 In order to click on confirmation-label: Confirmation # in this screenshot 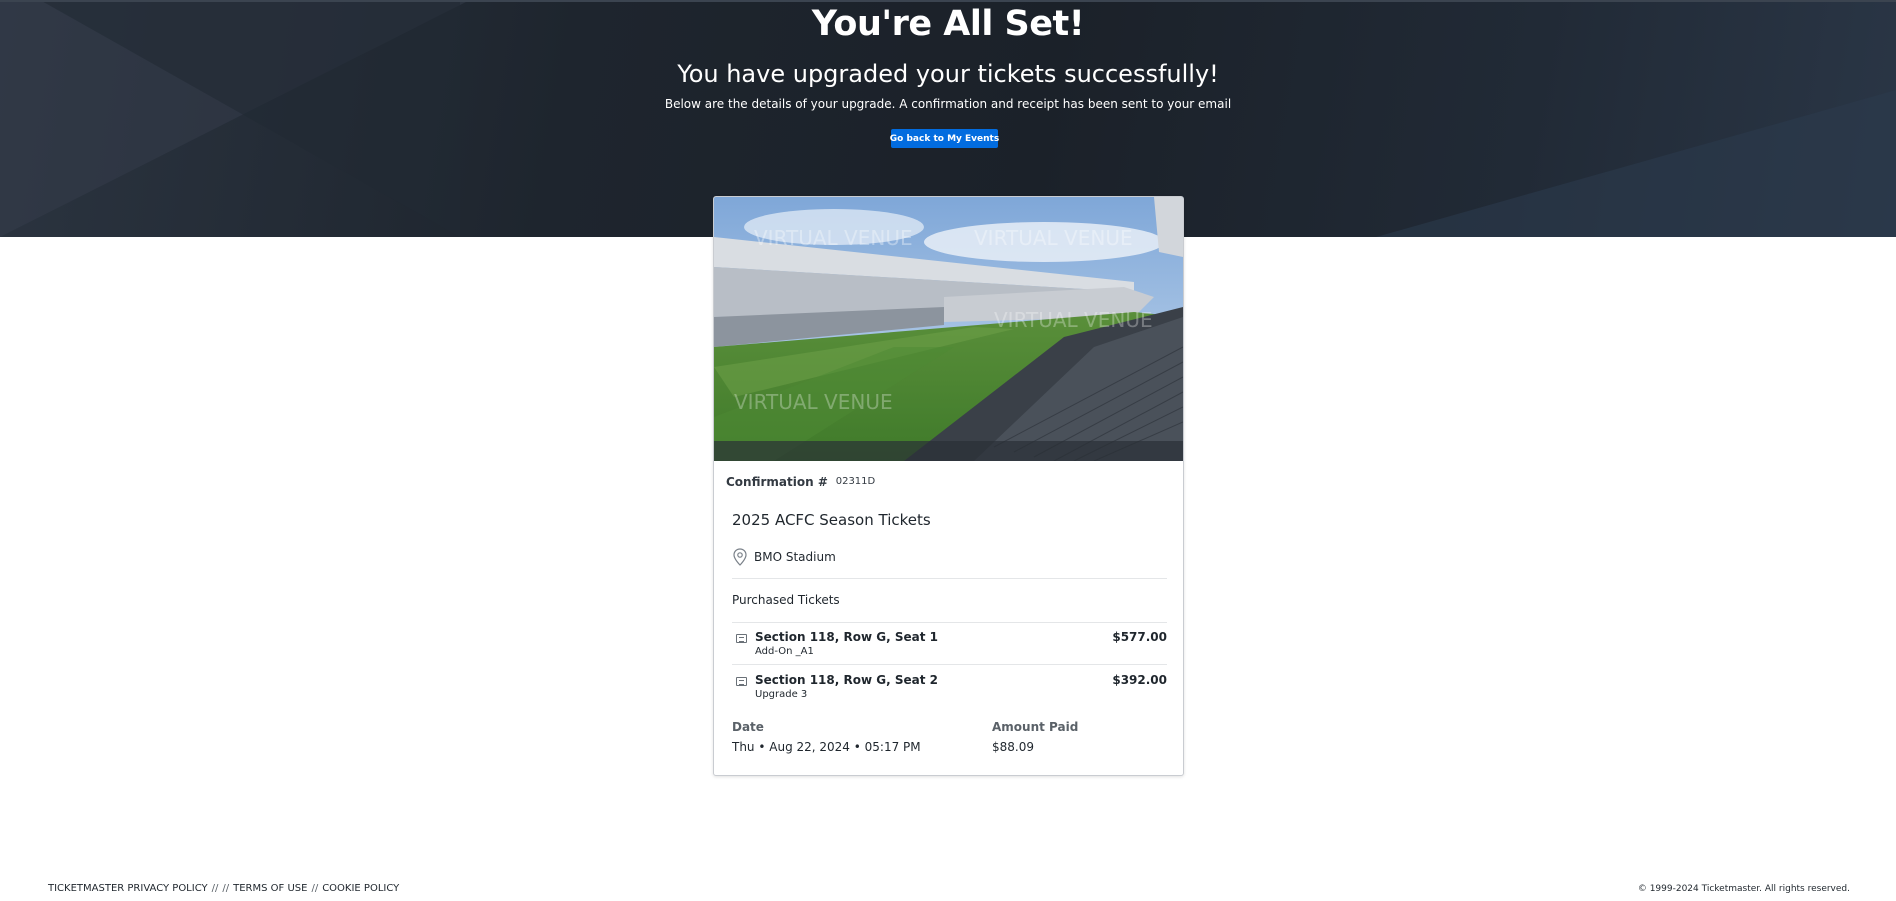, I will do `click(777, 482)`.